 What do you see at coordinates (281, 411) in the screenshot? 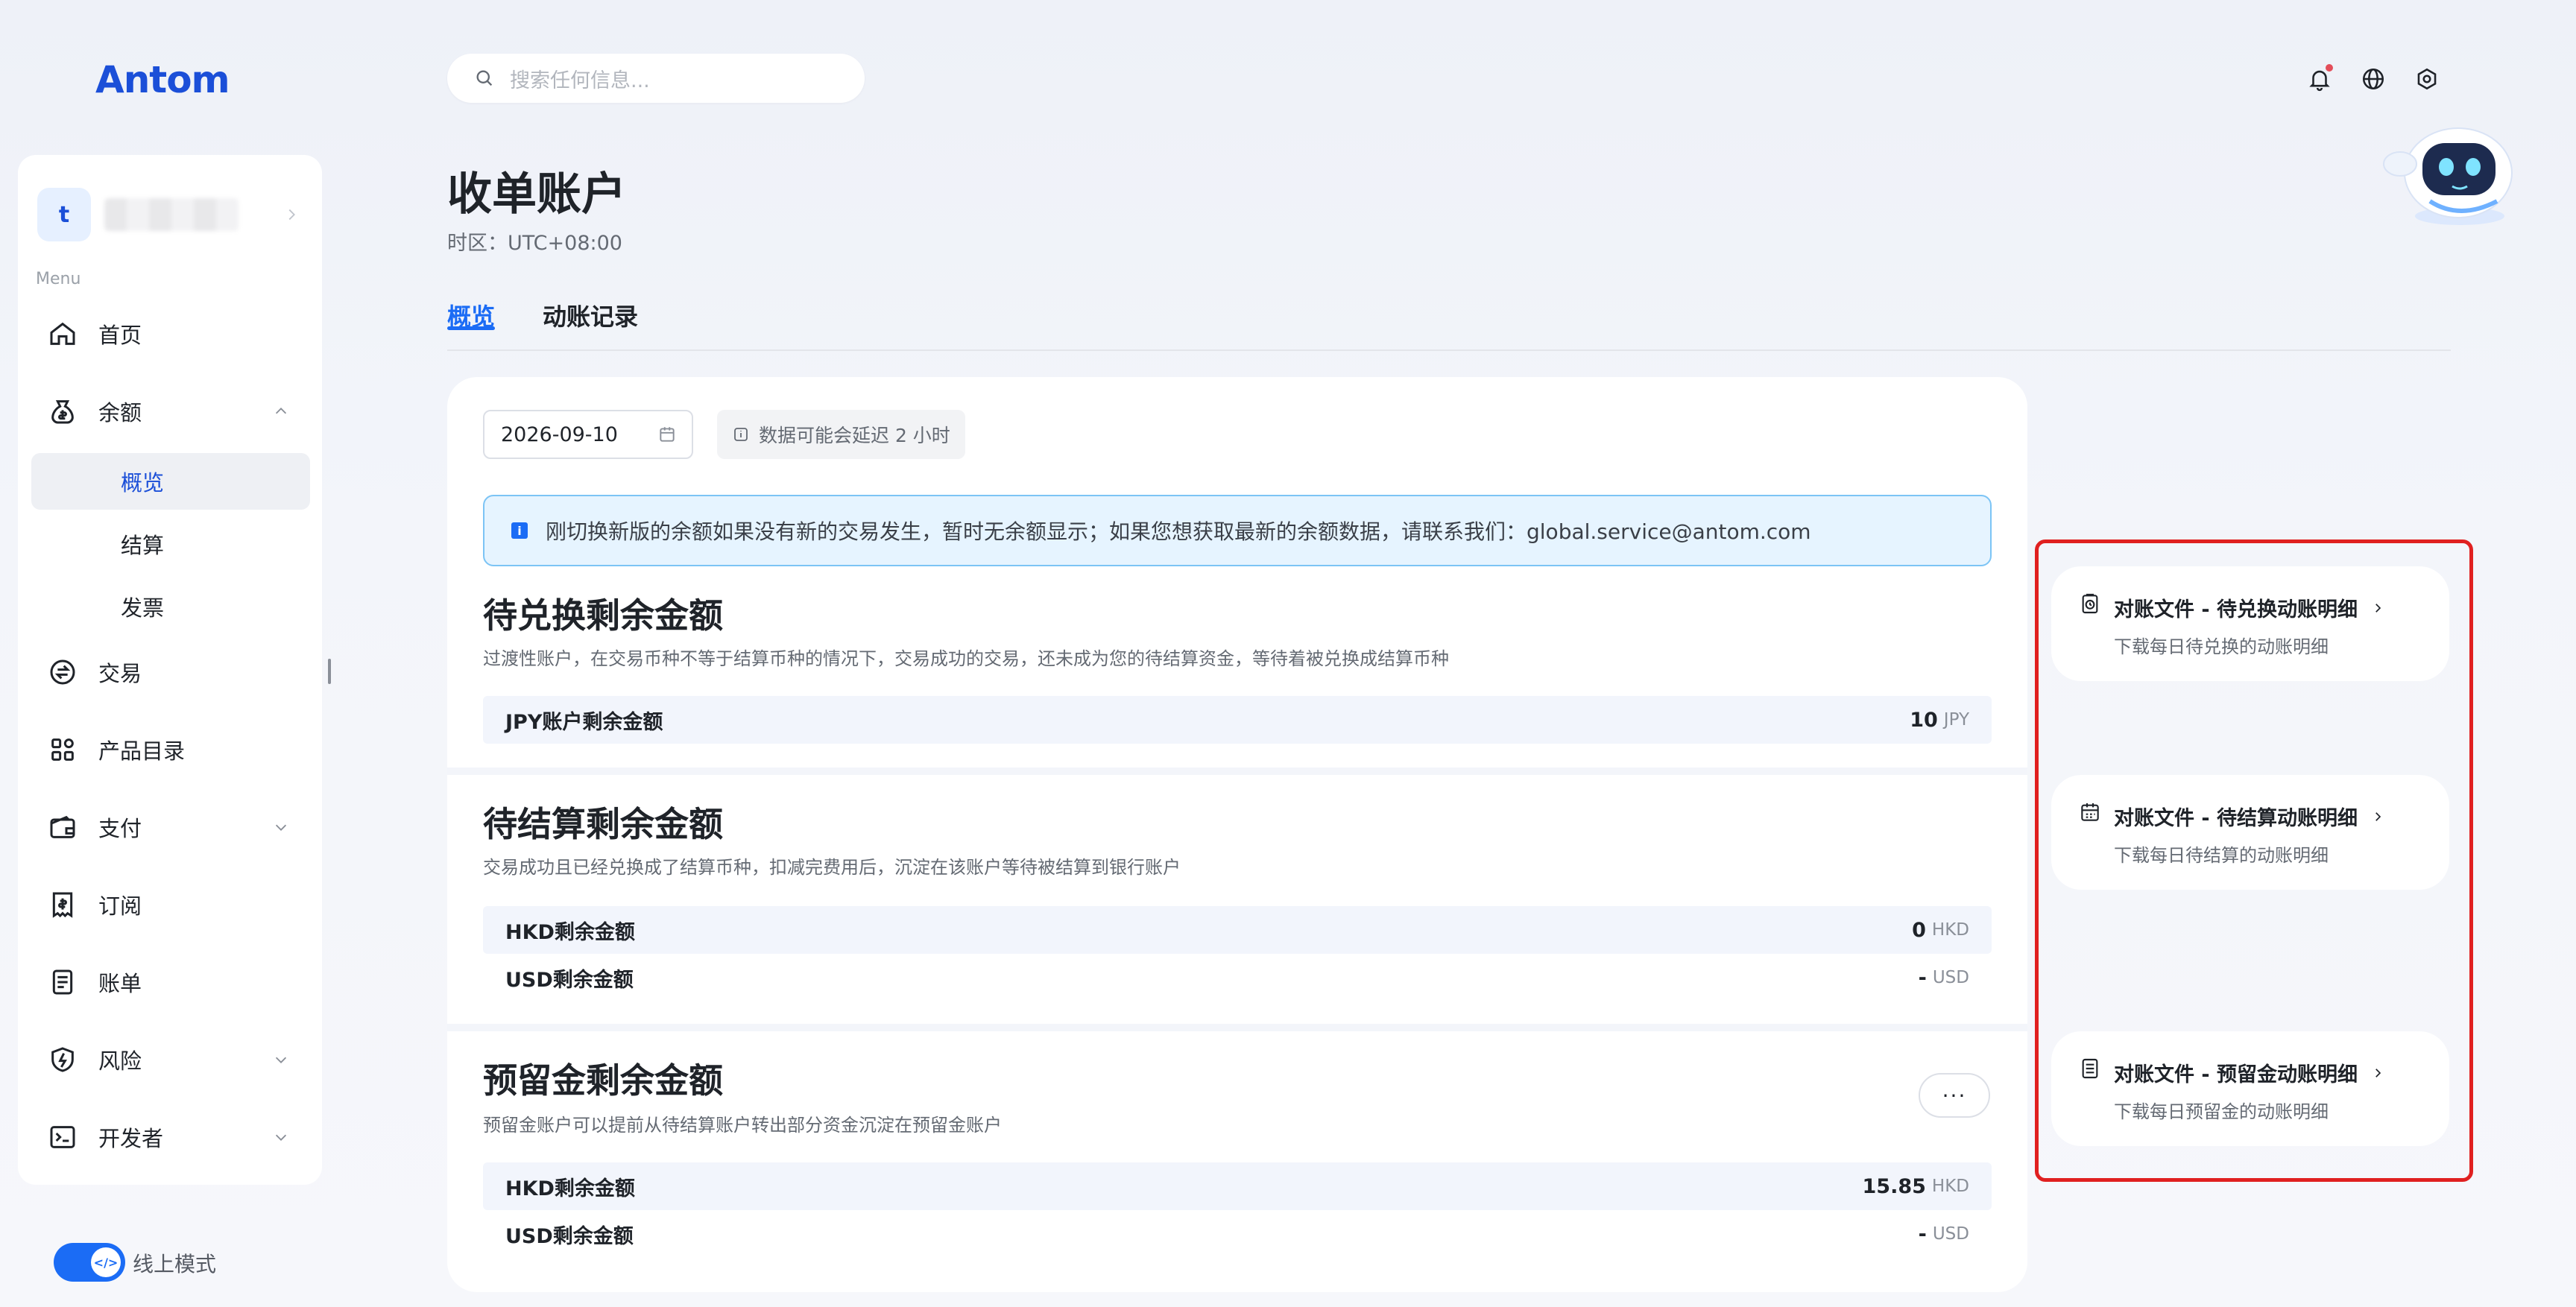
I see `chevron-up-icon` at bounding box center [281, 411].